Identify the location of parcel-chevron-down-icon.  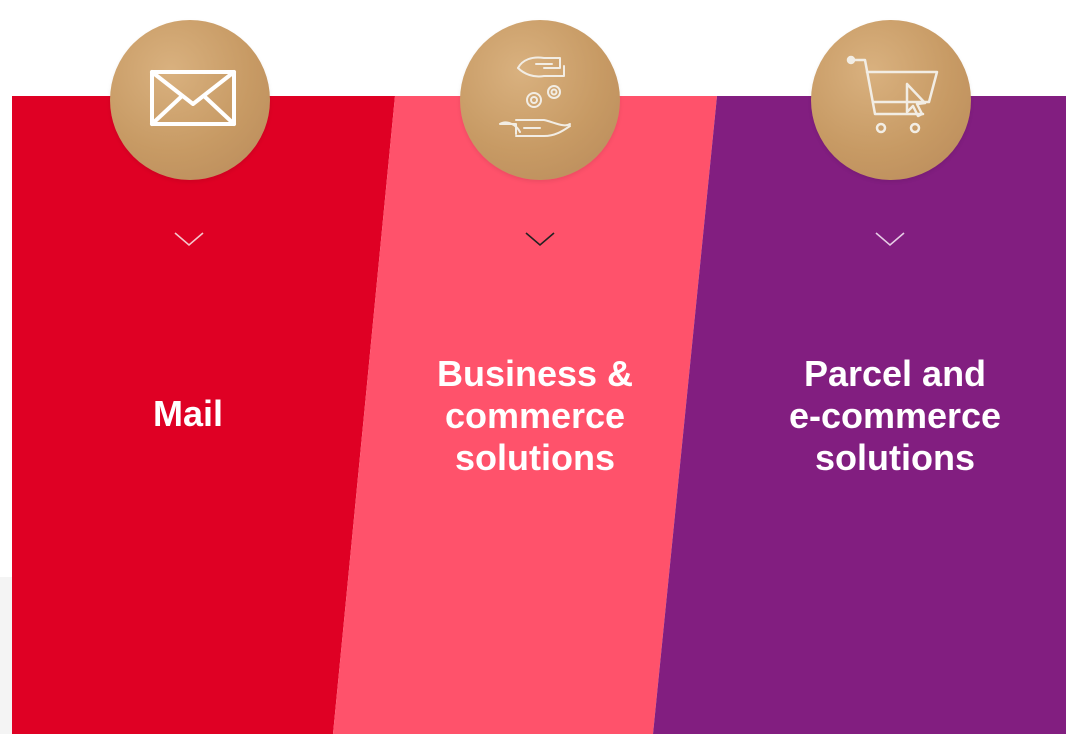
(890, 239).